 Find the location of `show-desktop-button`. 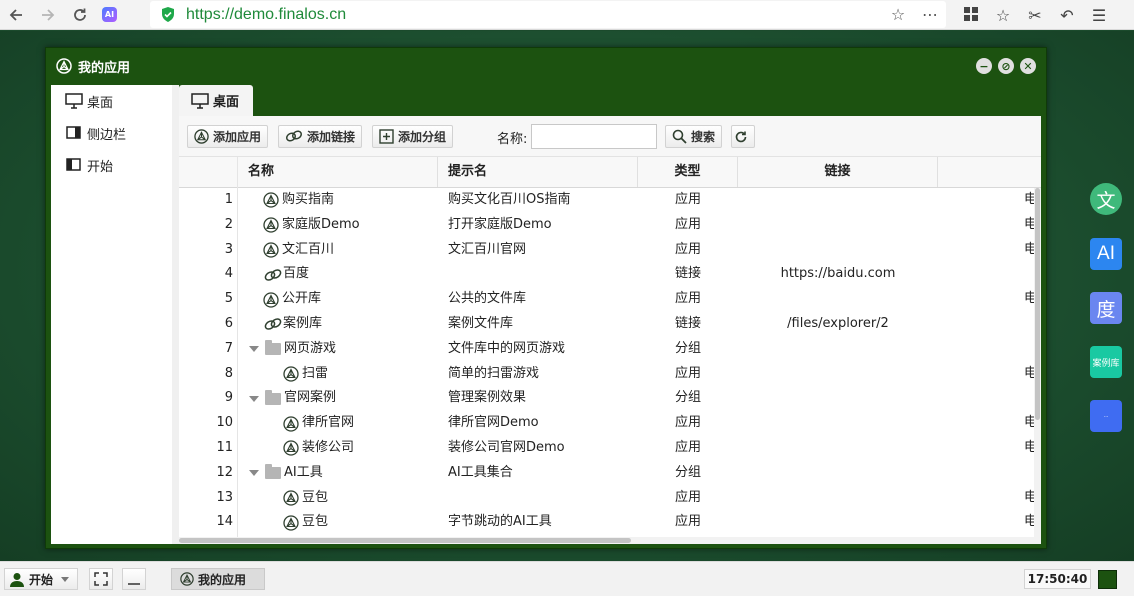

show-desktop-button is located at coordinates (134, 579).